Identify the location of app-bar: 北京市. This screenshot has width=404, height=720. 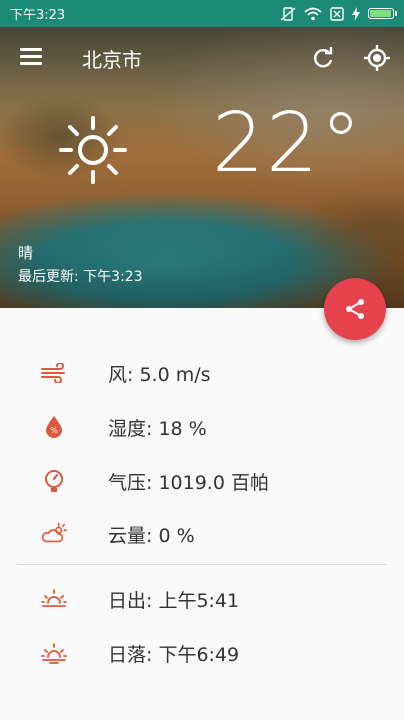
(202, 58).